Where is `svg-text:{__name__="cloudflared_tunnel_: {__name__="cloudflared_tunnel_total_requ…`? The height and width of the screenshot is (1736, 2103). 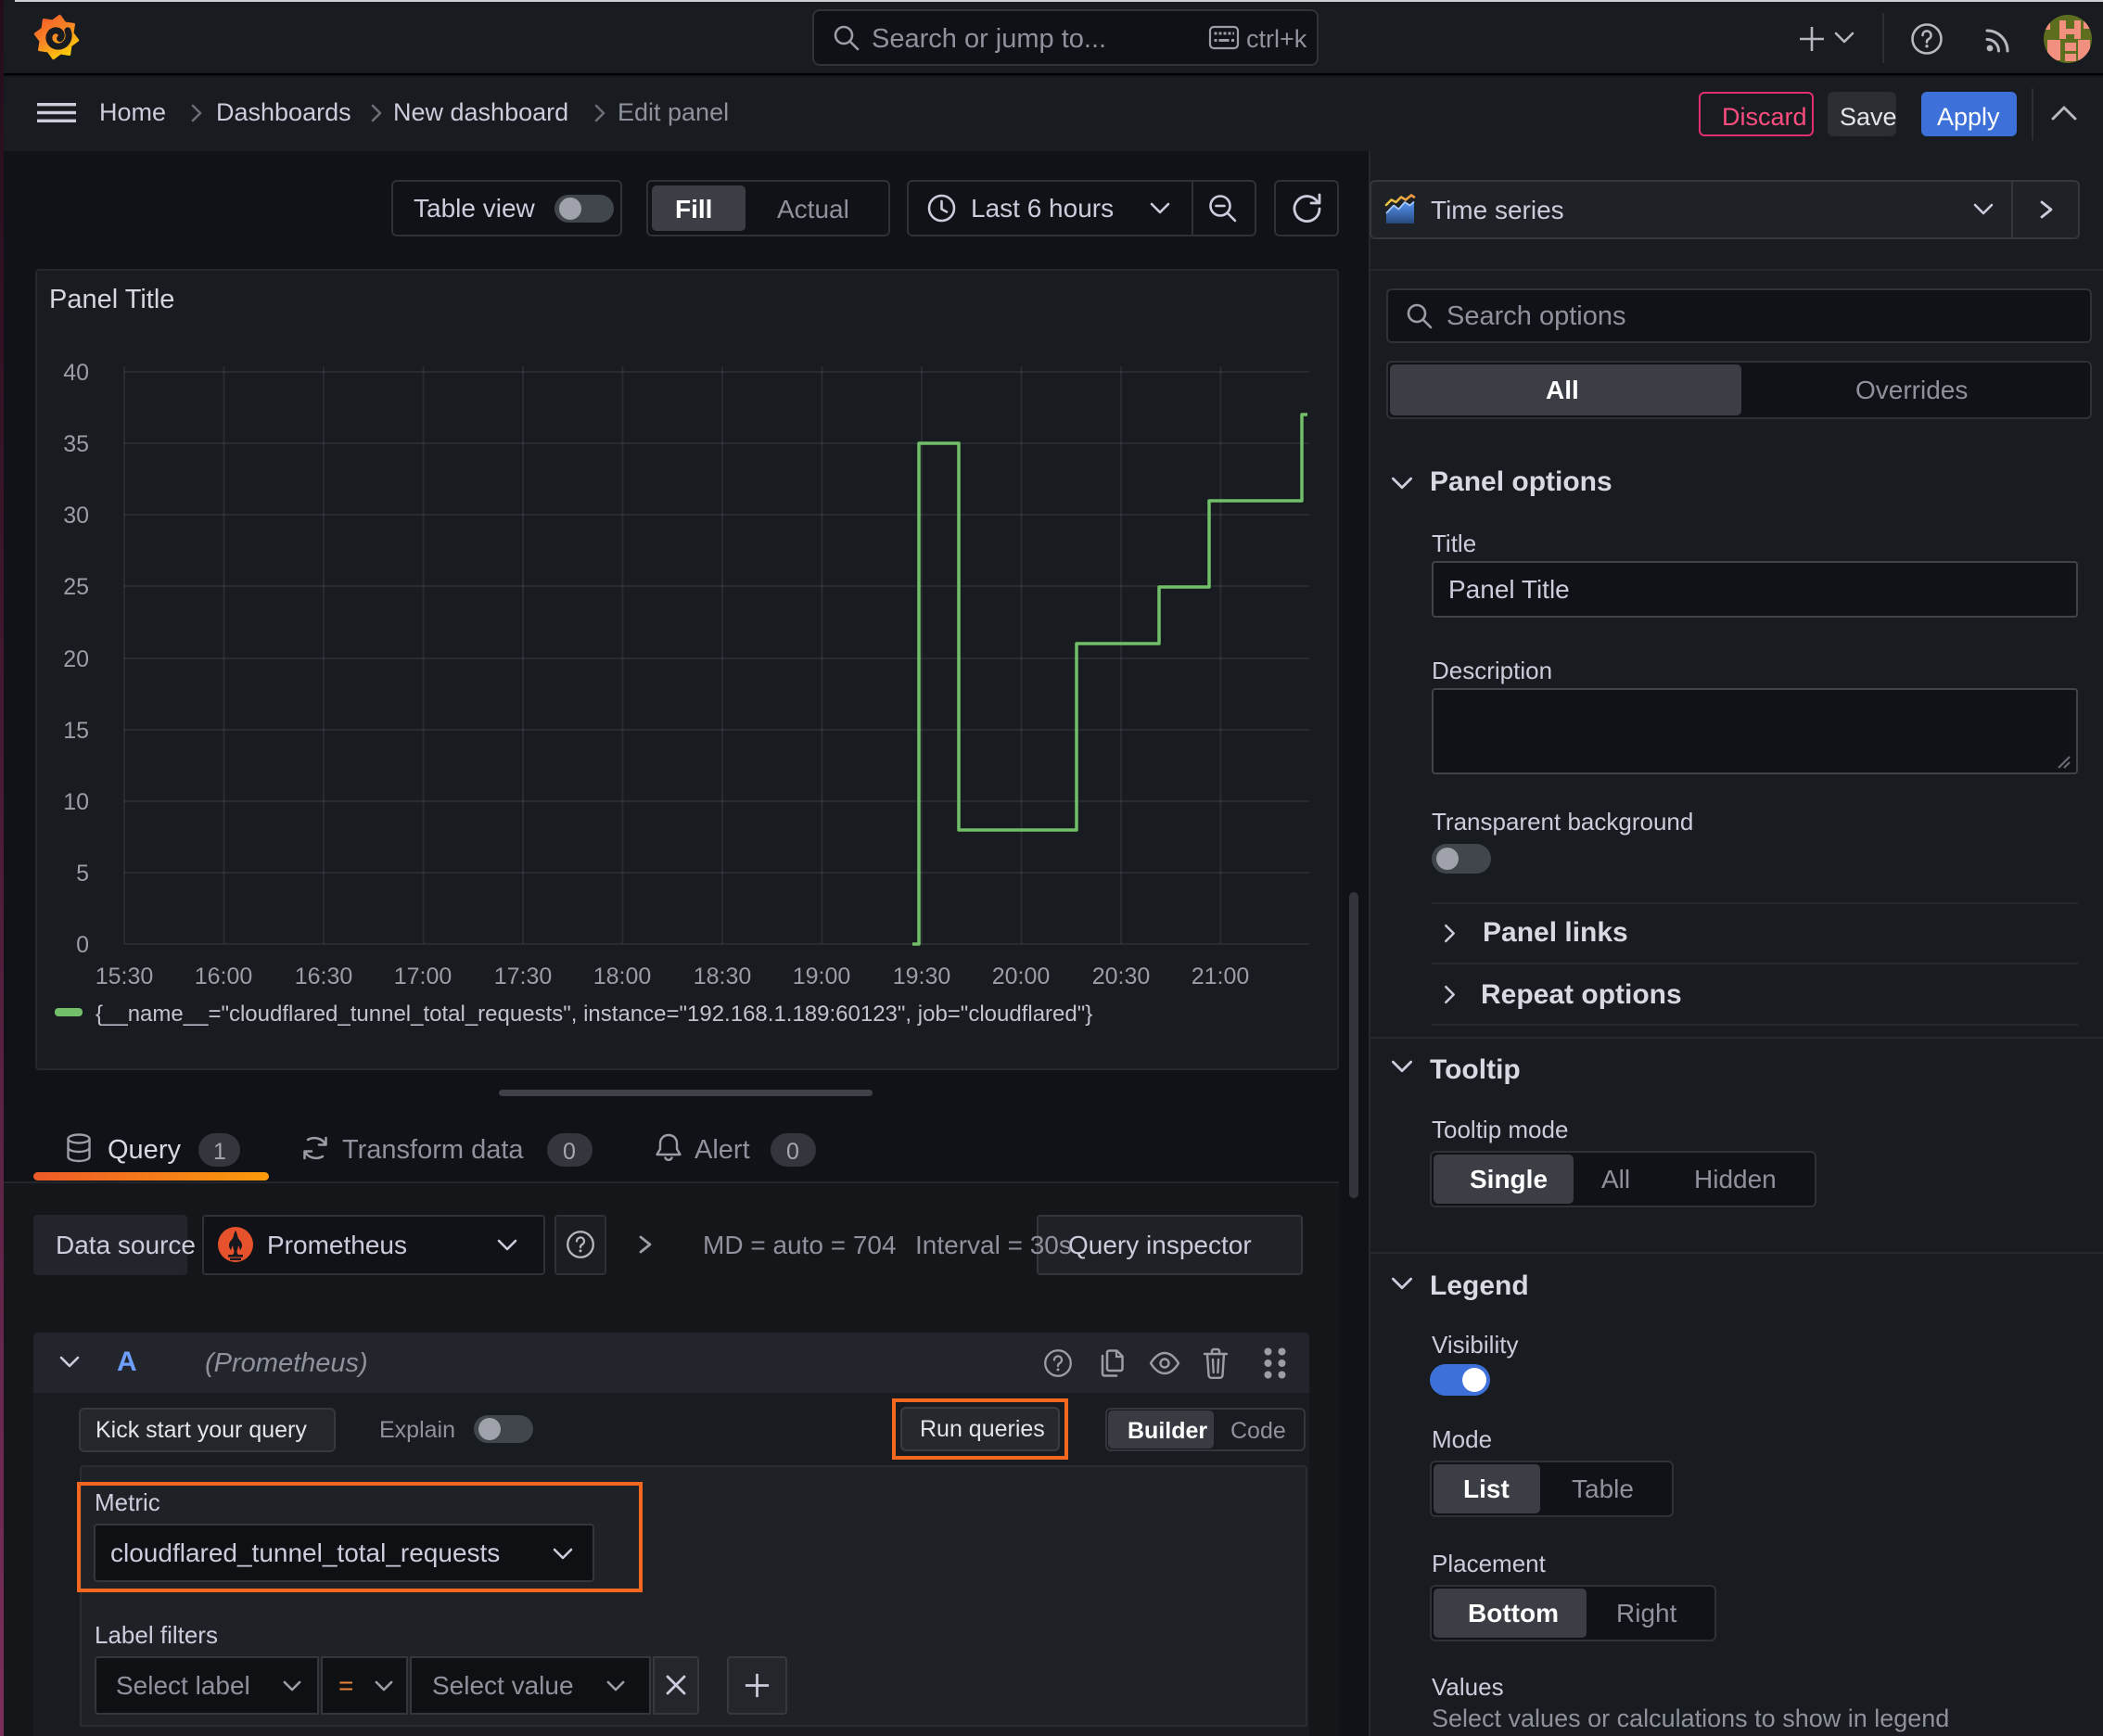
svg-text:{__name__="cloudflared_tunnel_: {__name__="cloudflared_tunnel_total_requ… is located at coordinates (594, 1015).